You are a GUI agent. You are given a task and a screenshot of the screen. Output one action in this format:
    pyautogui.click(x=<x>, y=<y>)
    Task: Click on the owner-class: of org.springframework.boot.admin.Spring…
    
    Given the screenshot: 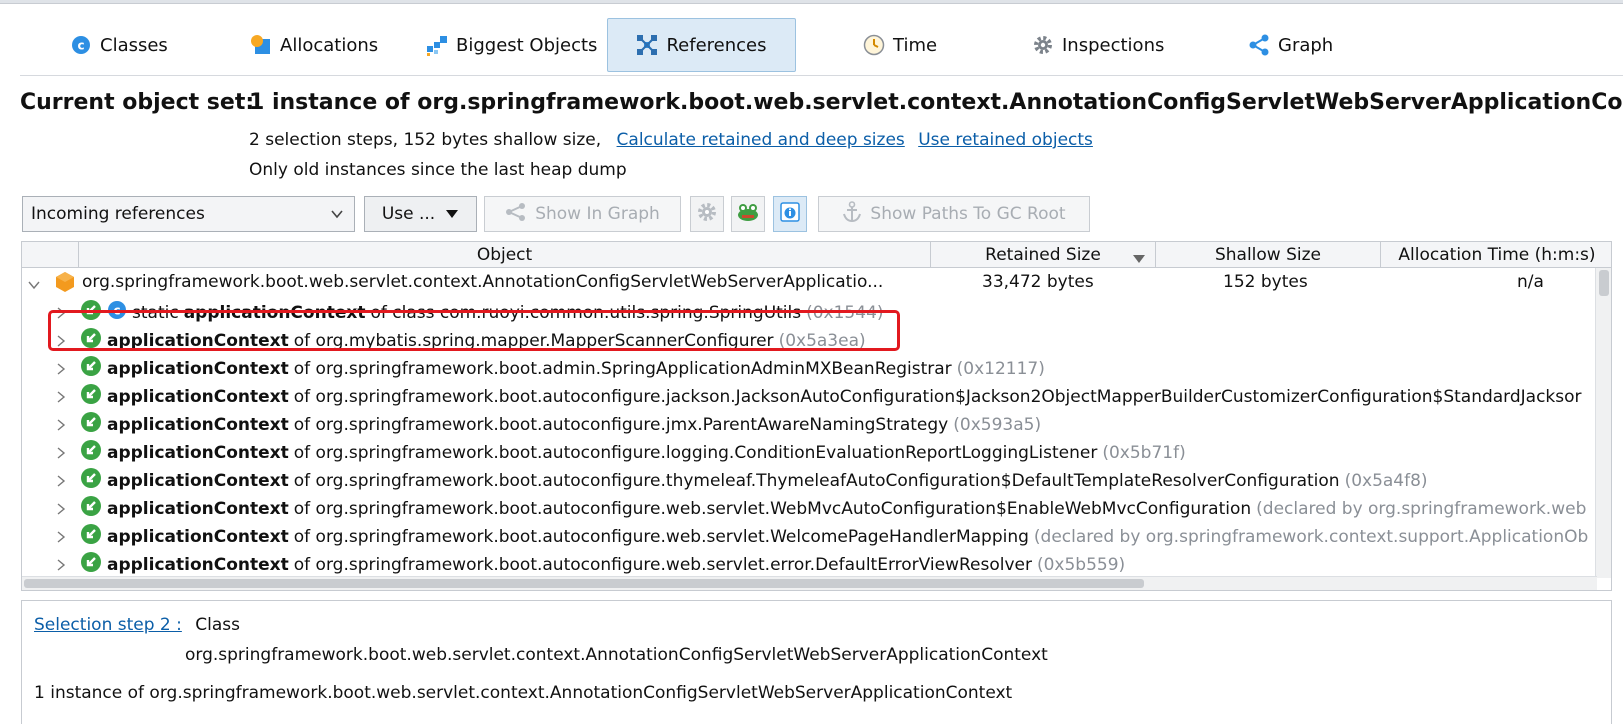 What is the action you would take?
    pyautogui.click(x=622, y=368)
    